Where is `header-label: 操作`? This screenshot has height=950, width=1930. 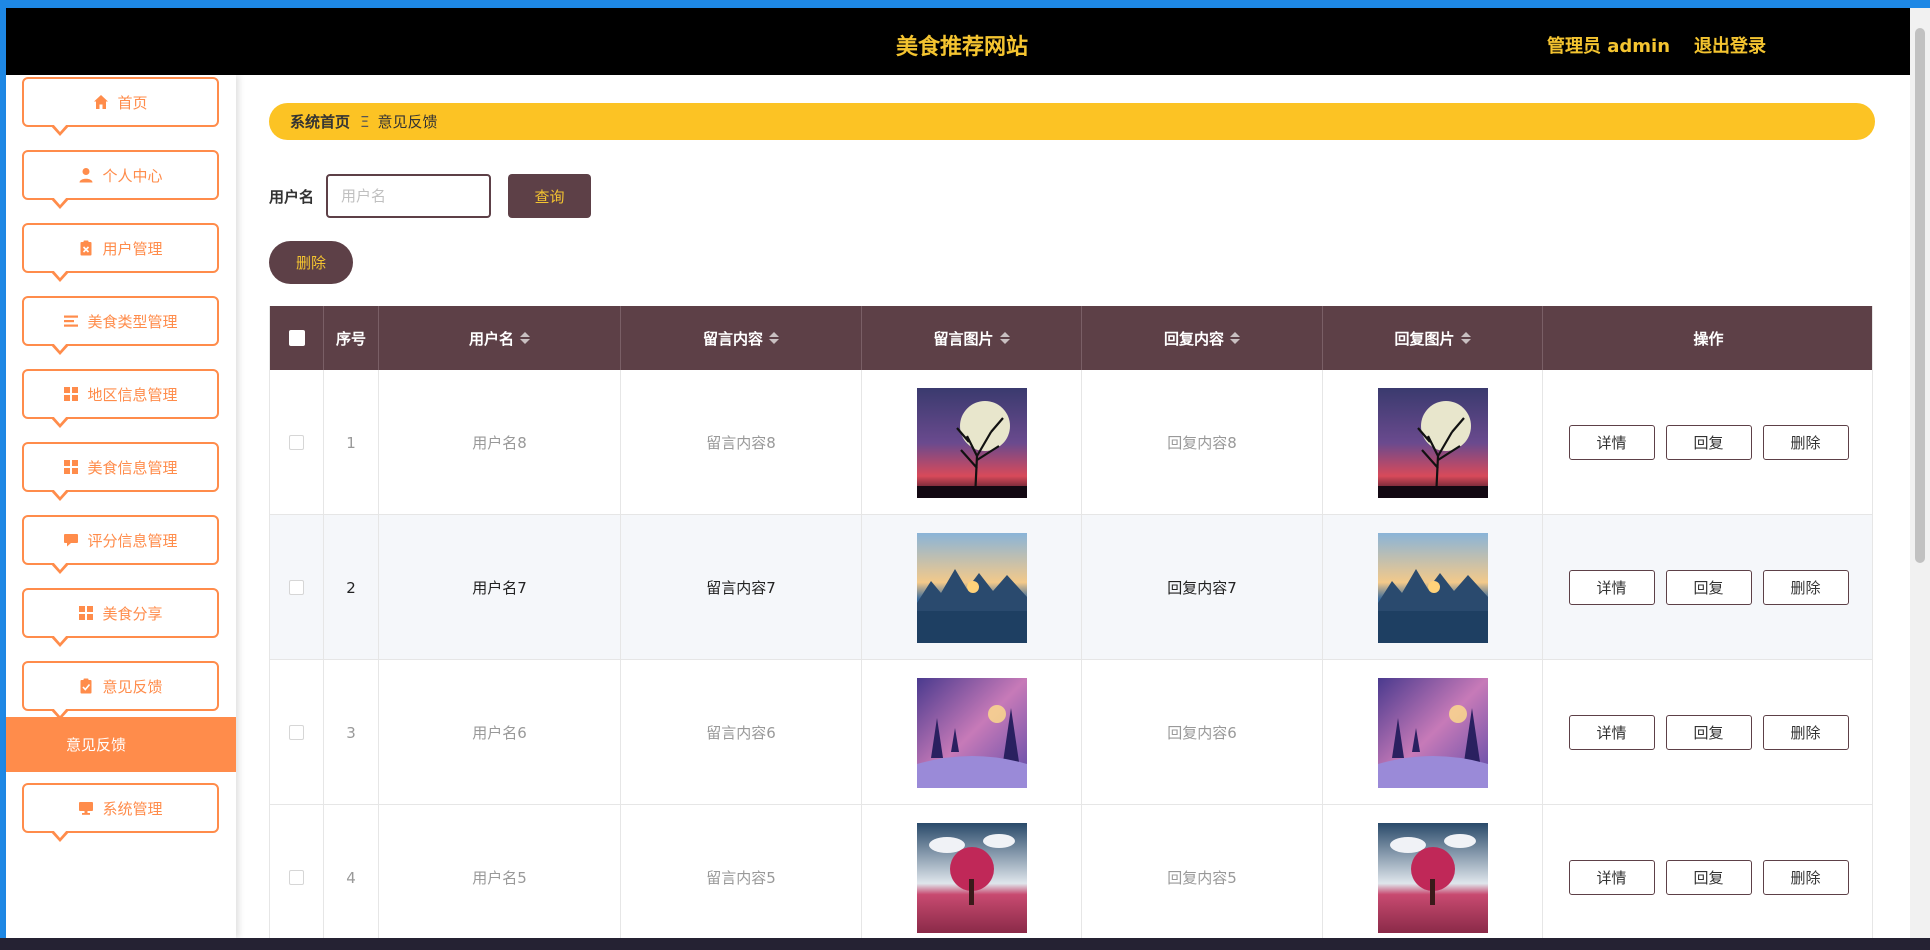
header-label: 操作 is located at coordinates (1708, 338).